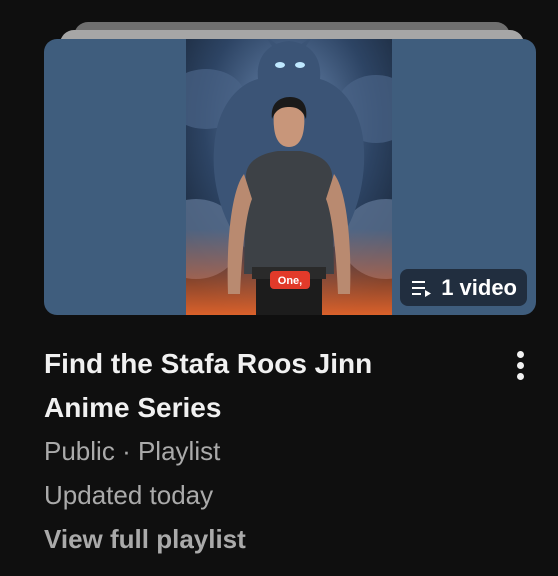 Image resolution: width=558 pixels, height=576 pixels. What do you see at coordinates (520, 365) in the screenshot?
I see `more-vert-icon` at bounding box center [520, 365].